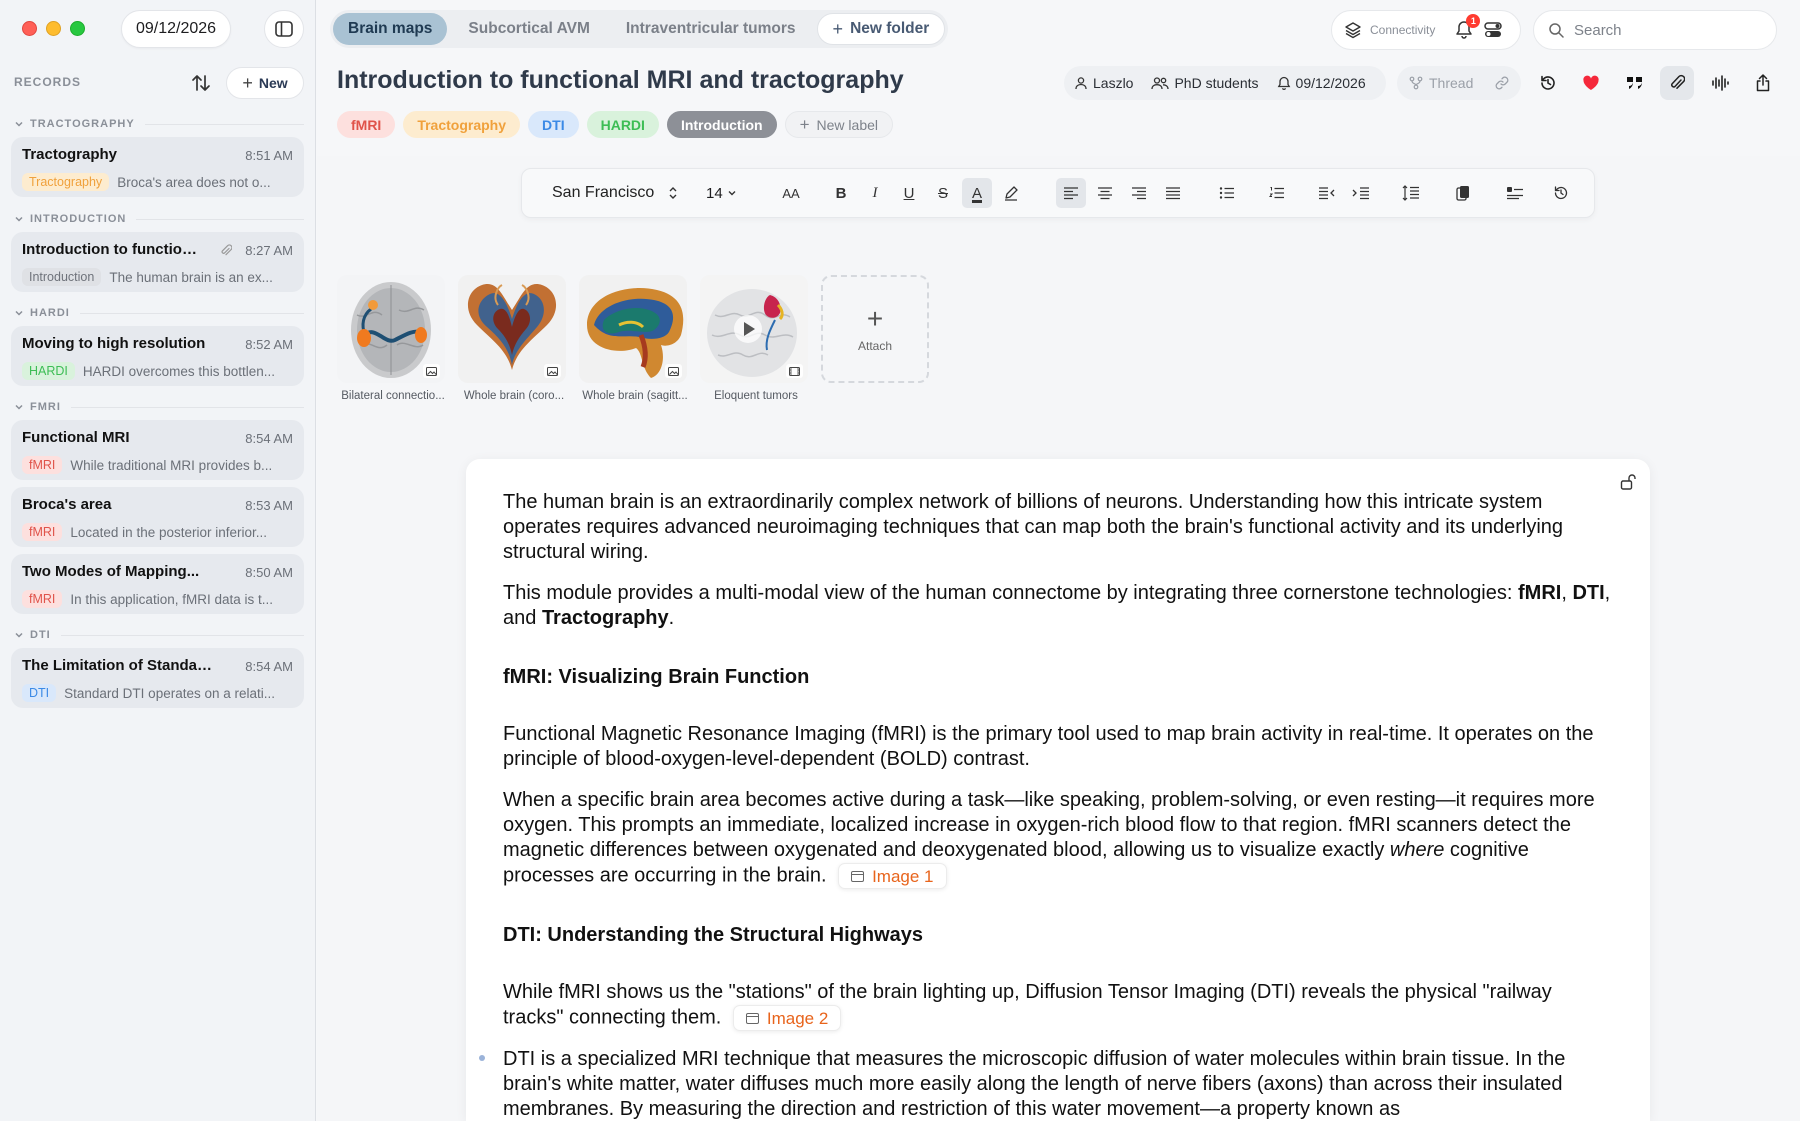  Describe the element at coordinates (159, 124) in the screenshot. I see `group-tractography: TRACTOGRAPHY` at that location.